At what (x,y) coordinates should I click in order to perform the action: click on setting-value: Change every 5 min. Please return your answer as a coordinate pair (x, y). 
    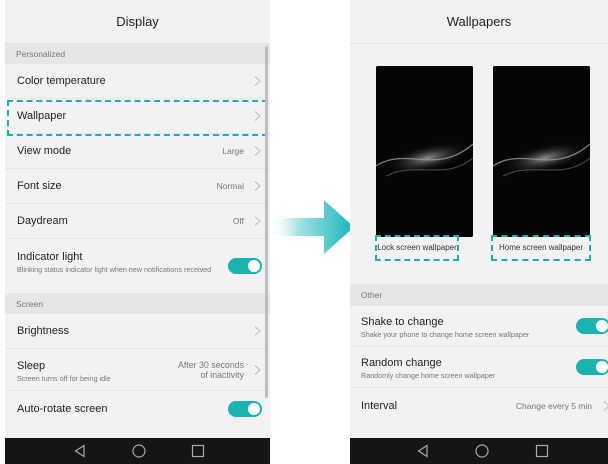
    Looking at the image, I should click on (553, 406).